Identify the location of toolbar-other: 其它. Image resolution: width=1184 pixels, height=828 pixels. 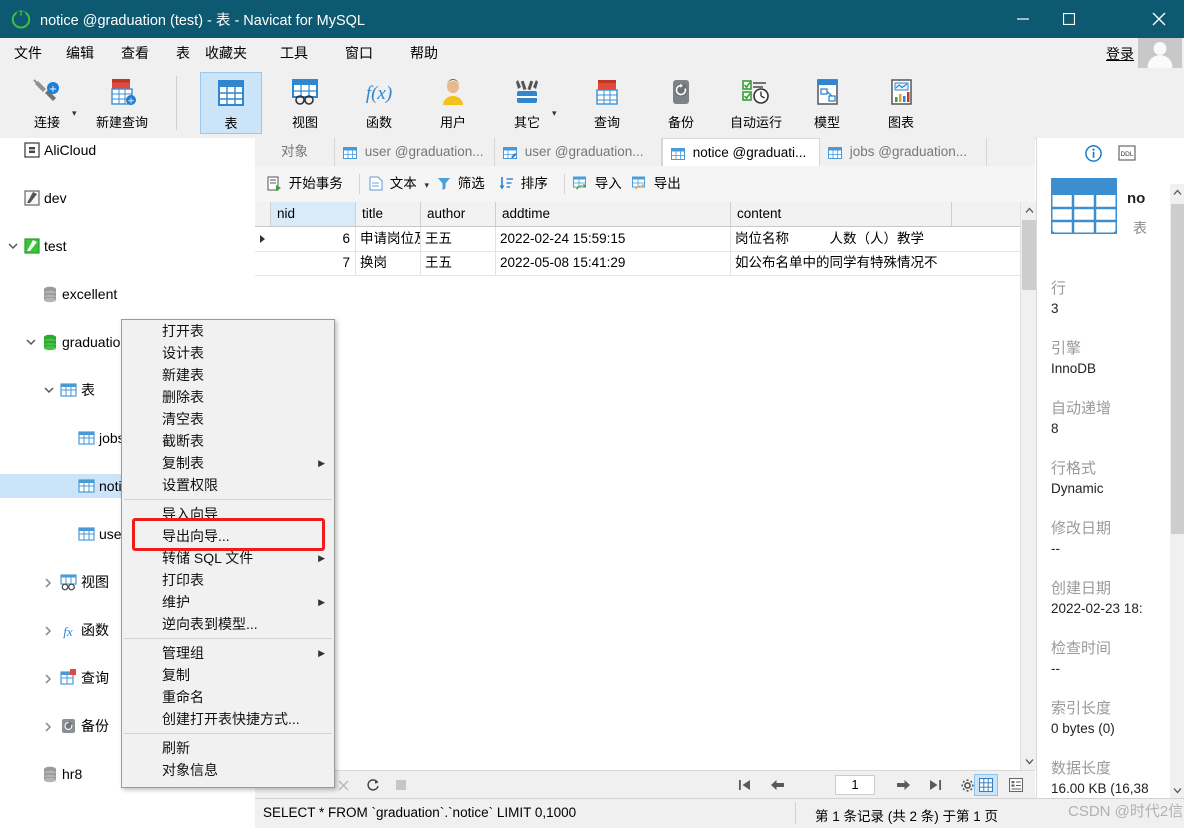
(527, 103).